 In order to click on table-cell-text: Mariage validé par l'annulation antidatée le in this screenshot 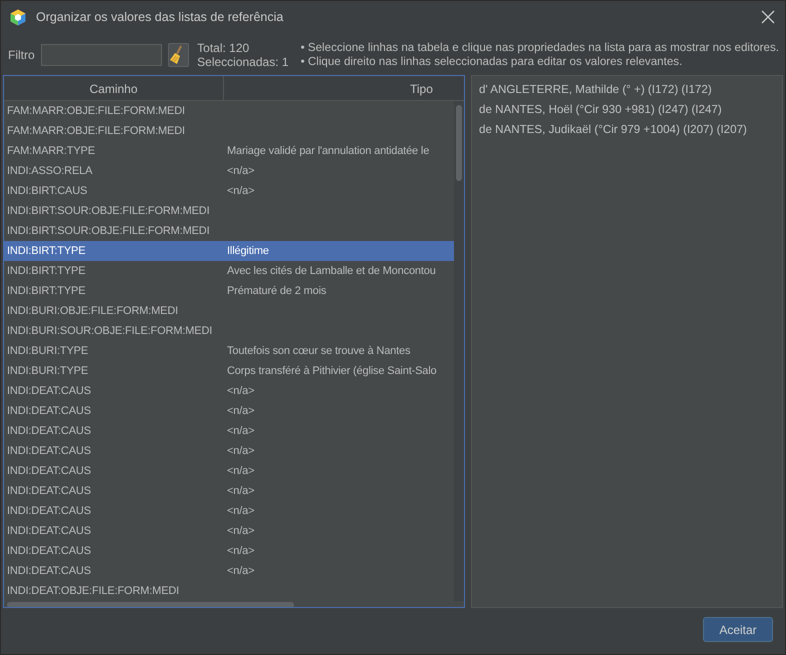, I will do `click(328, 151)`.